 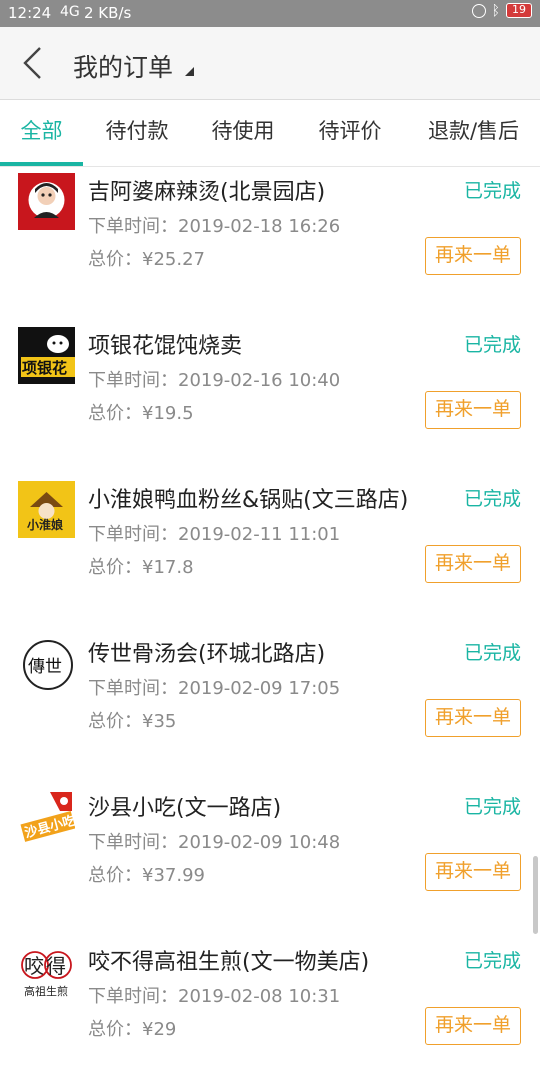 What do you see at coordinates (45, 667) in the screenshot?
I see `logo-text: 傳世` at bounding box center [45, 667].